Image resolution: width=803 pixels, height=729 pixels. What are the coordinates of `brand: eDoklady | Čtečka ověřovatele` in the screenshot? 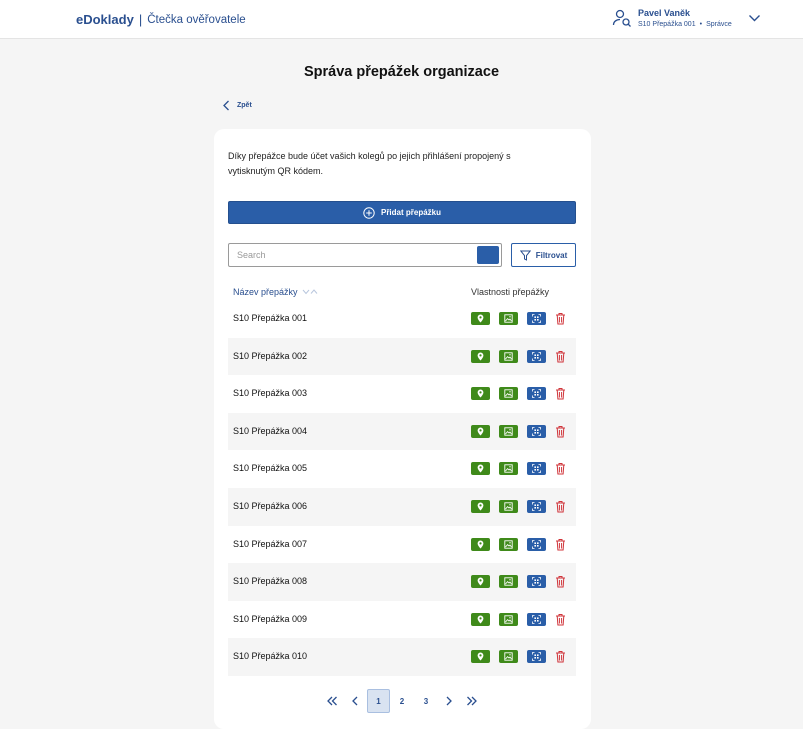 It's located at (161, 19).